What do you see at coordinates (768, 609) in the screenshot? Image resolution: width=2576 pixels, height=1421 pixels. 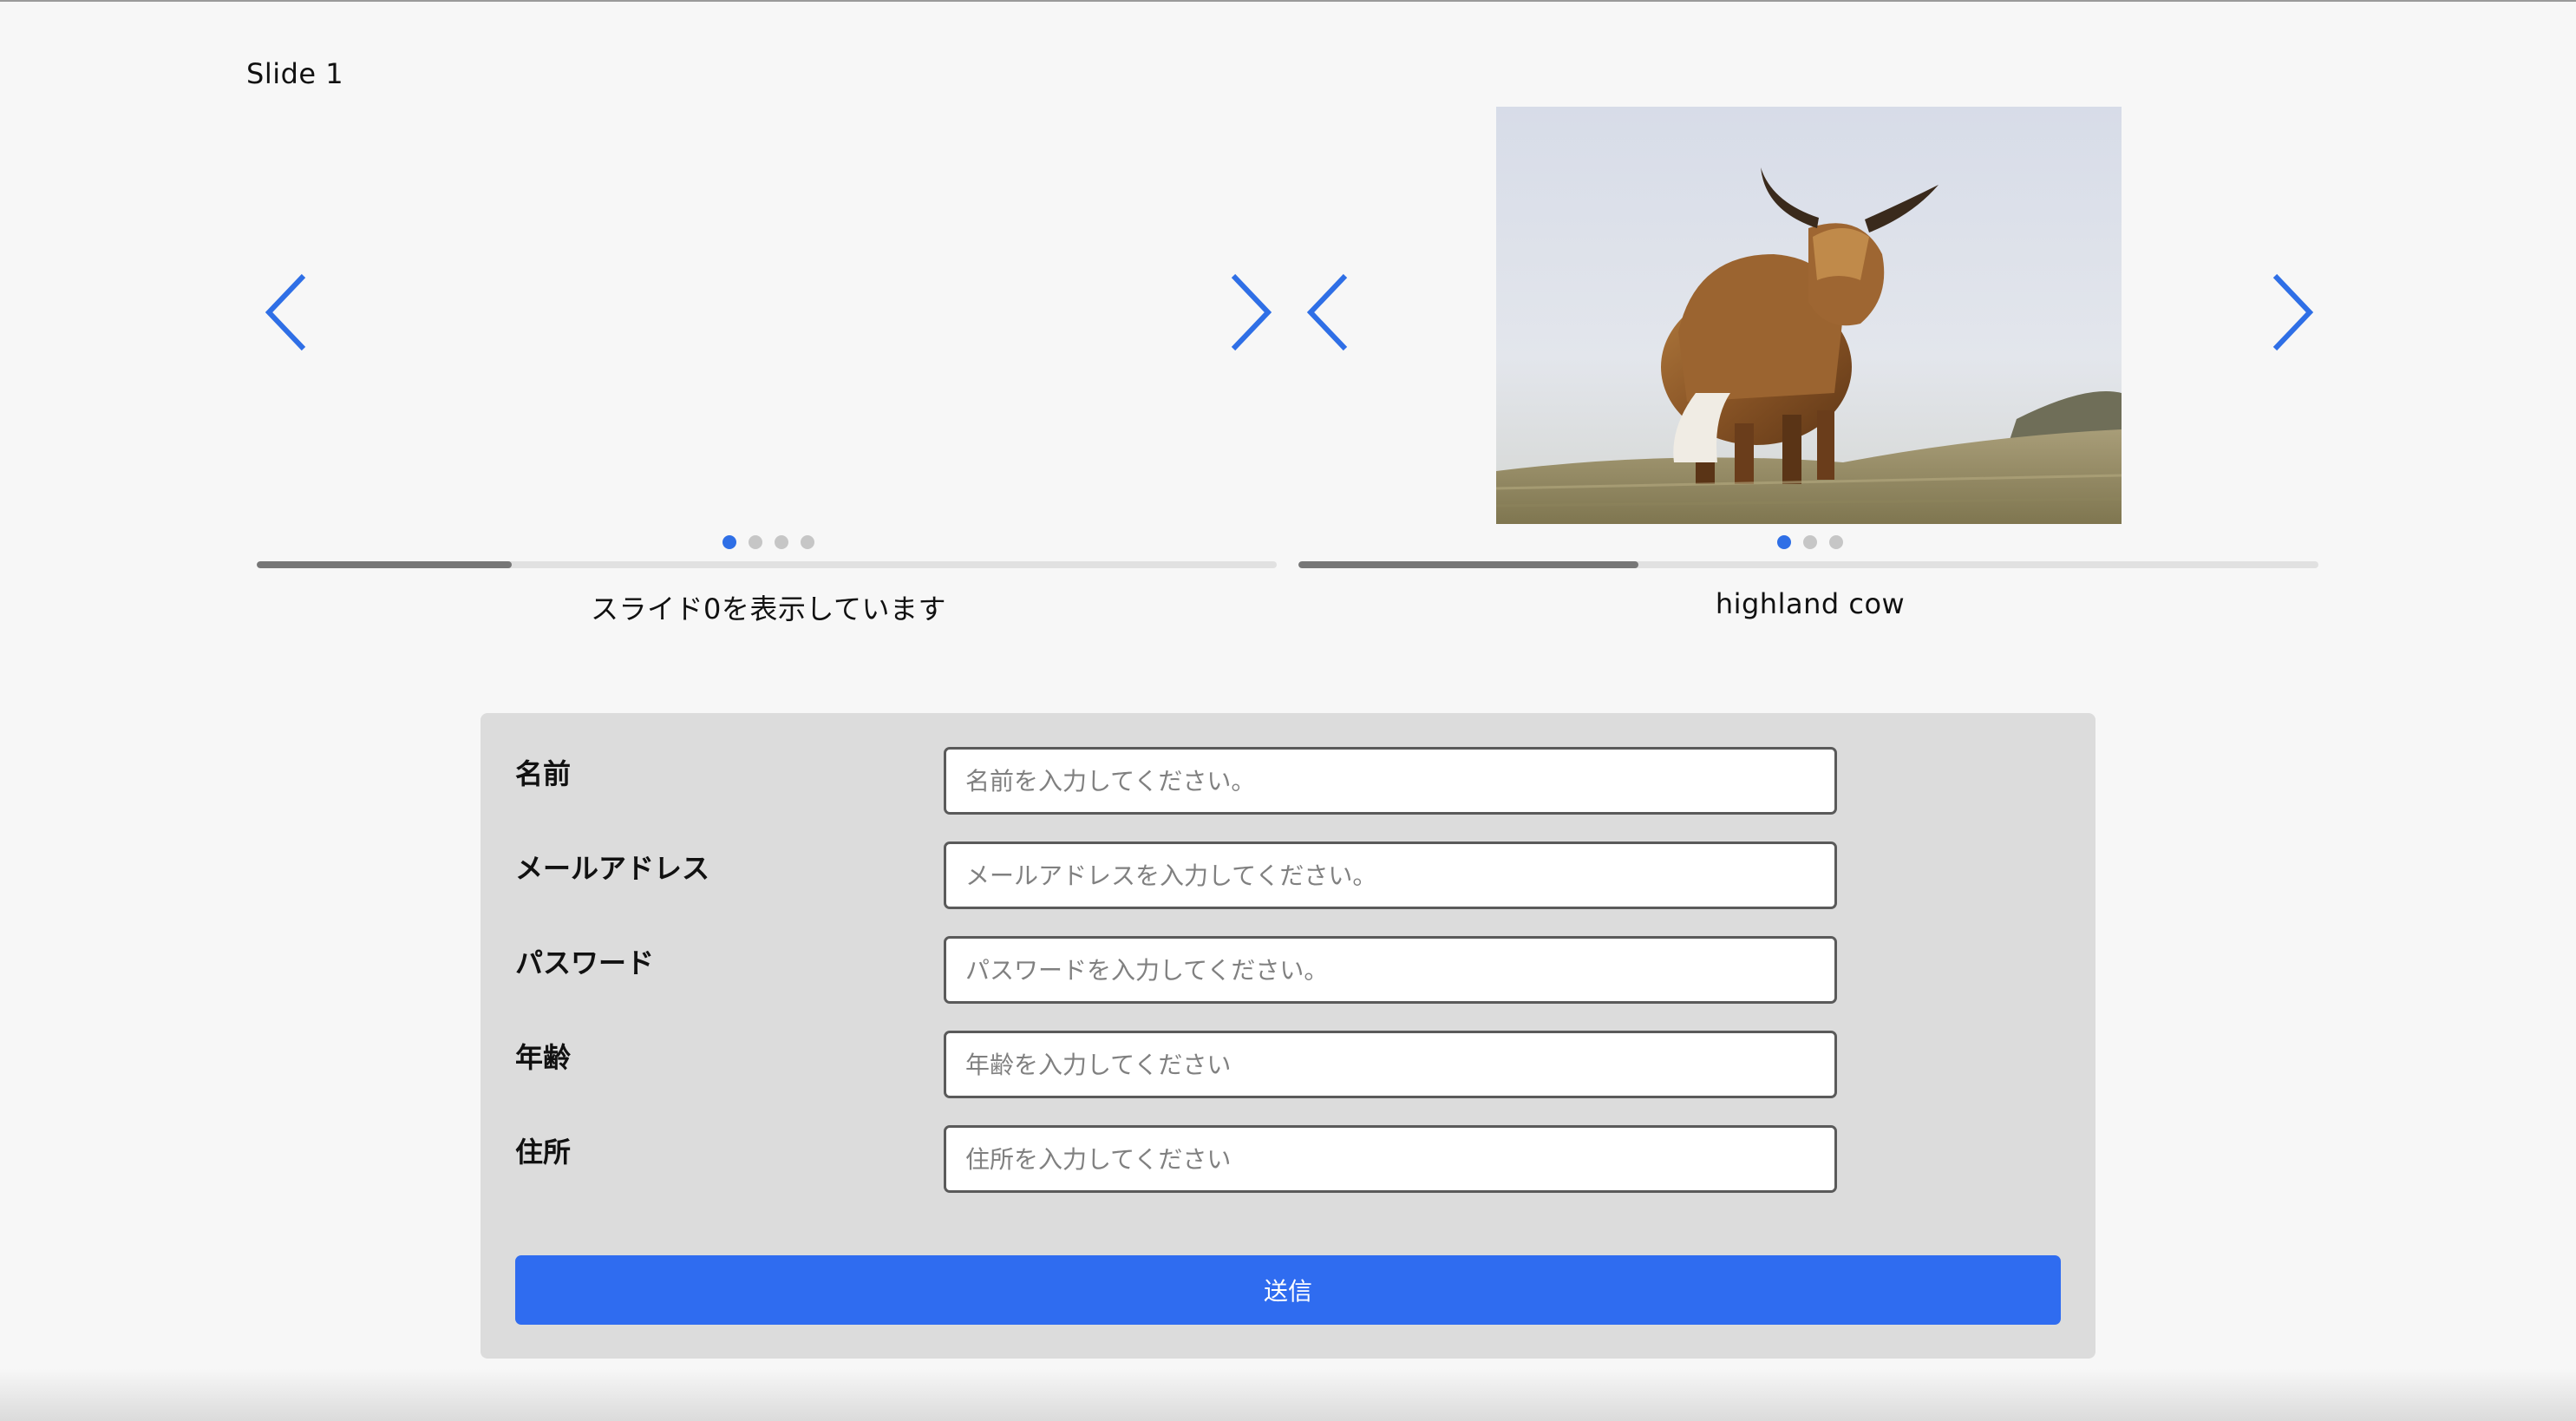 I see `carousel-caption: スライド0を表示しています` at bounding box center [768, 609].